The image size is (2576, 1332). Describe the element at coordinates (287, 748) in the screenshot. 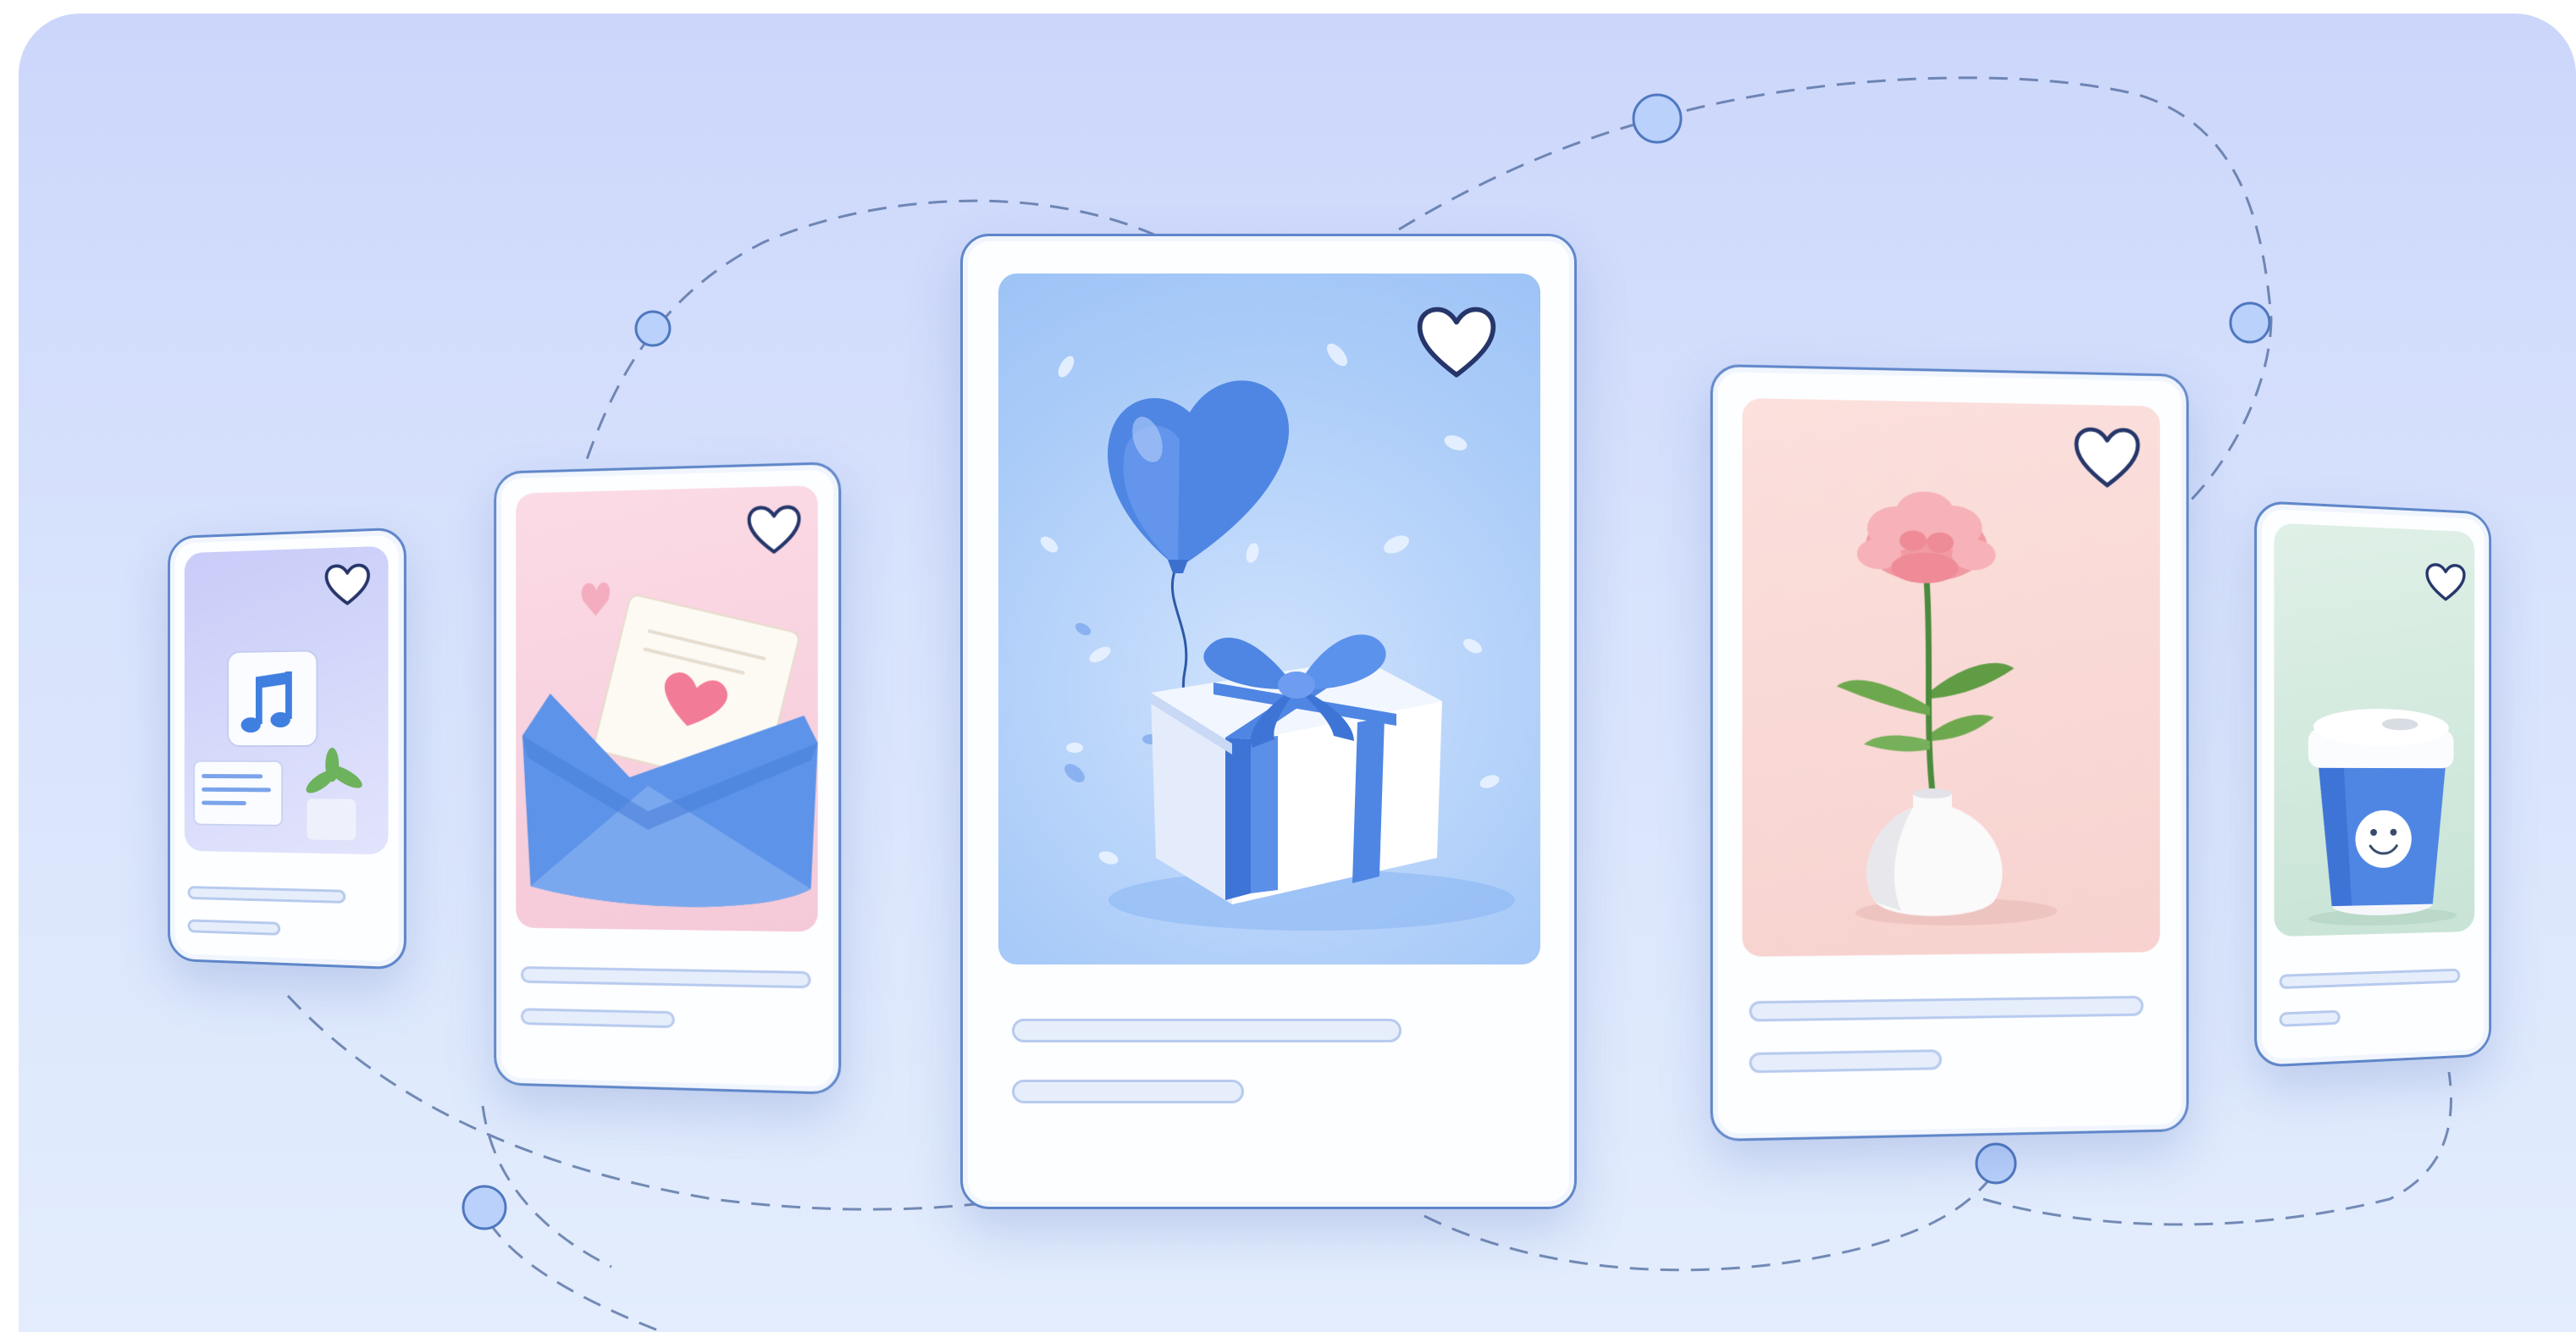

I see `music-card` at that location.